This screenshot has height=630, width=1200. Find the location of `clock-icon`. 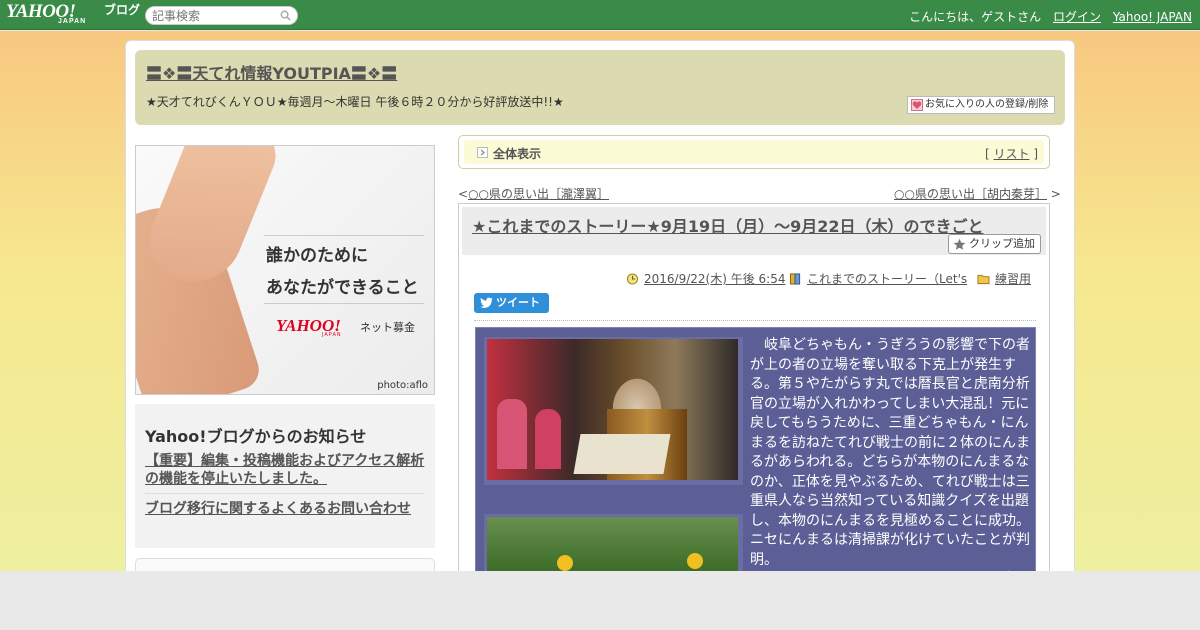

clock-icon is located at coordinates (632, 279).